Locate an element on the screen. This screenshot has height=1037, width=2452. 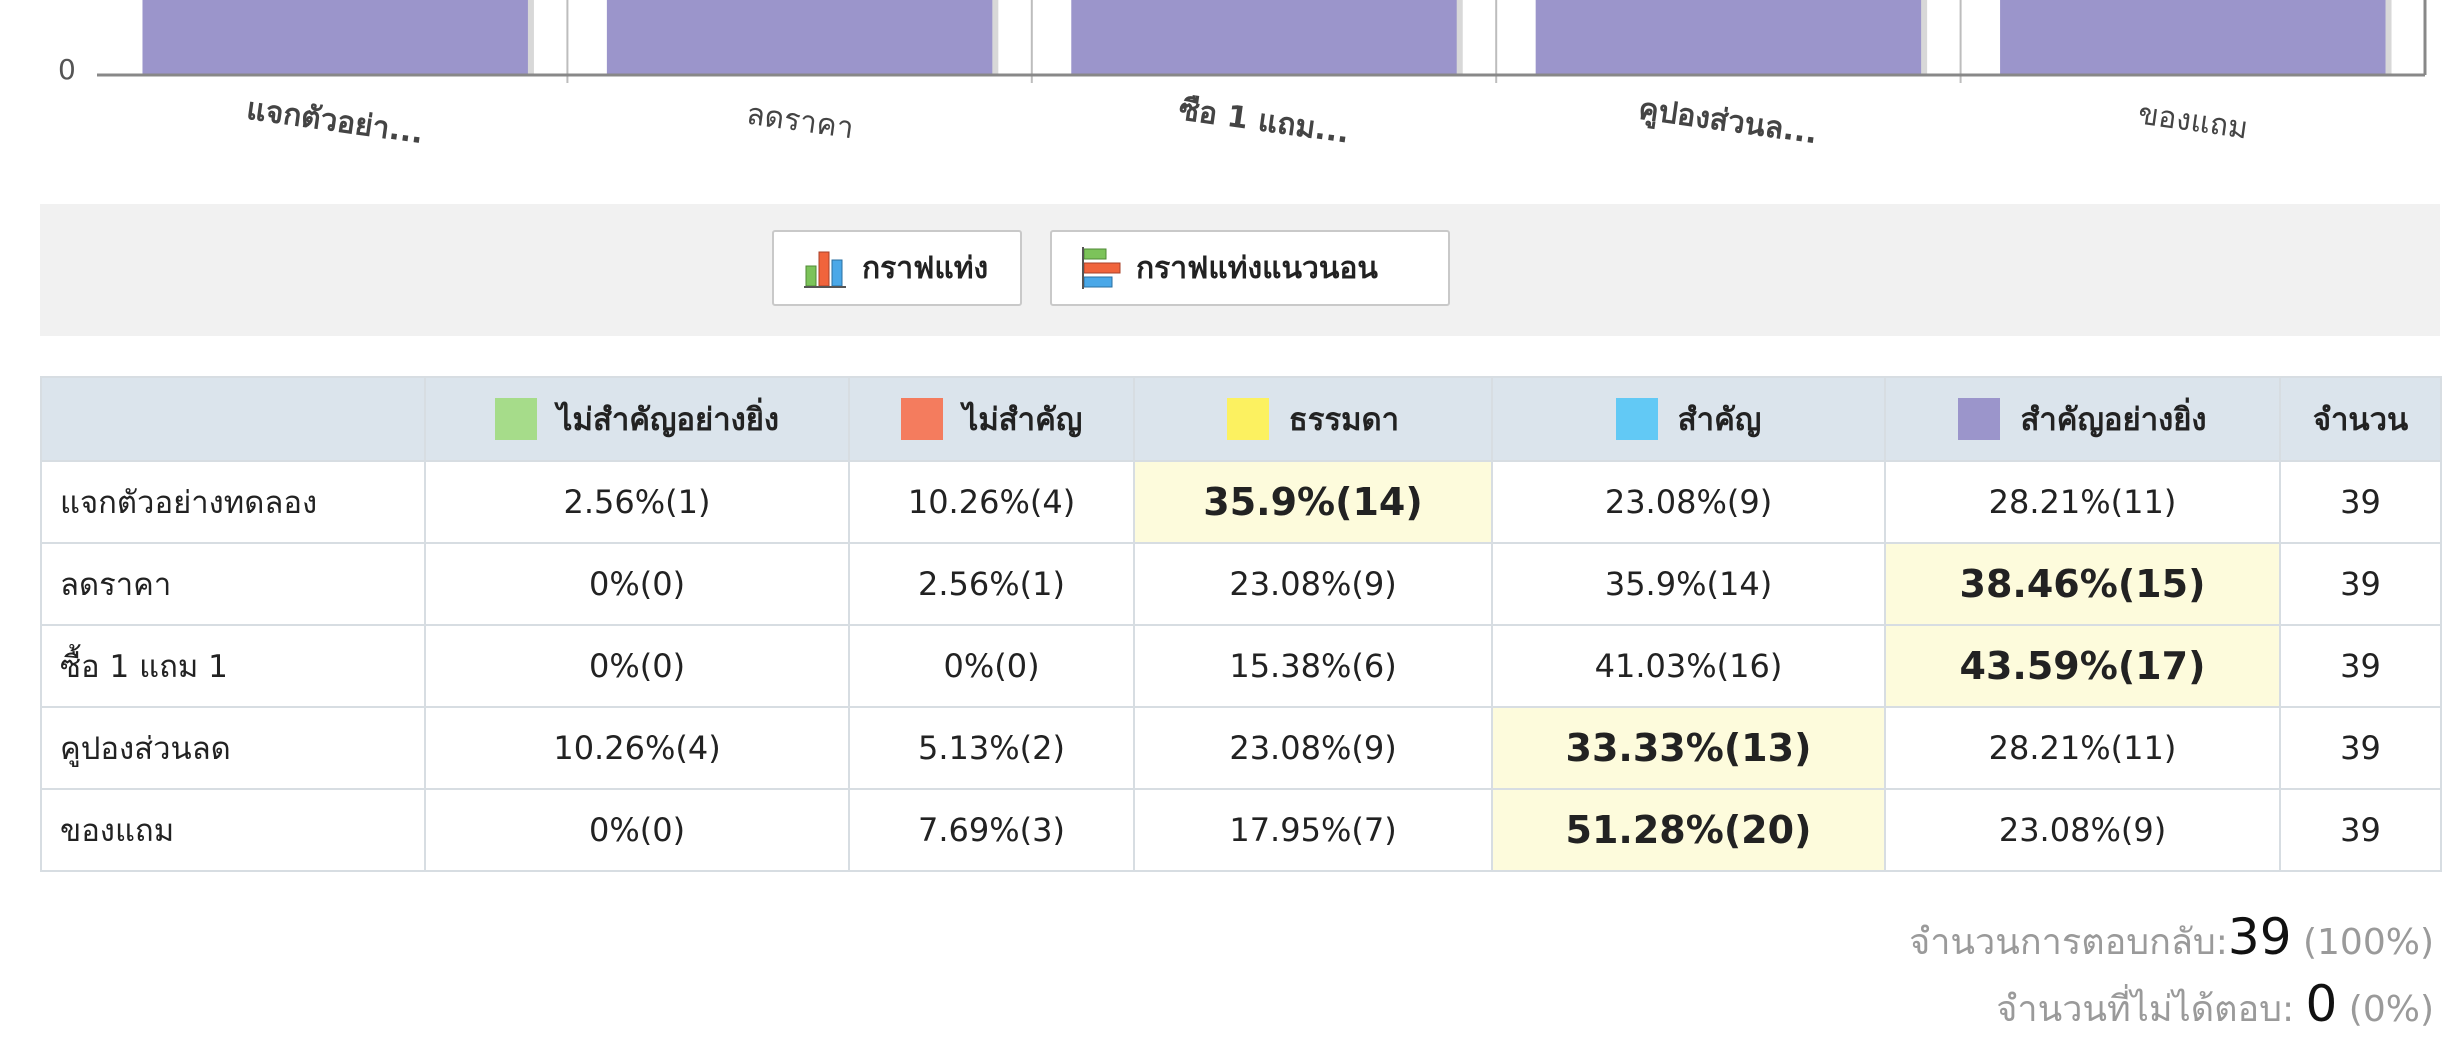
table-header-cell: สำคัญ is located at coordinates (1688, 419).